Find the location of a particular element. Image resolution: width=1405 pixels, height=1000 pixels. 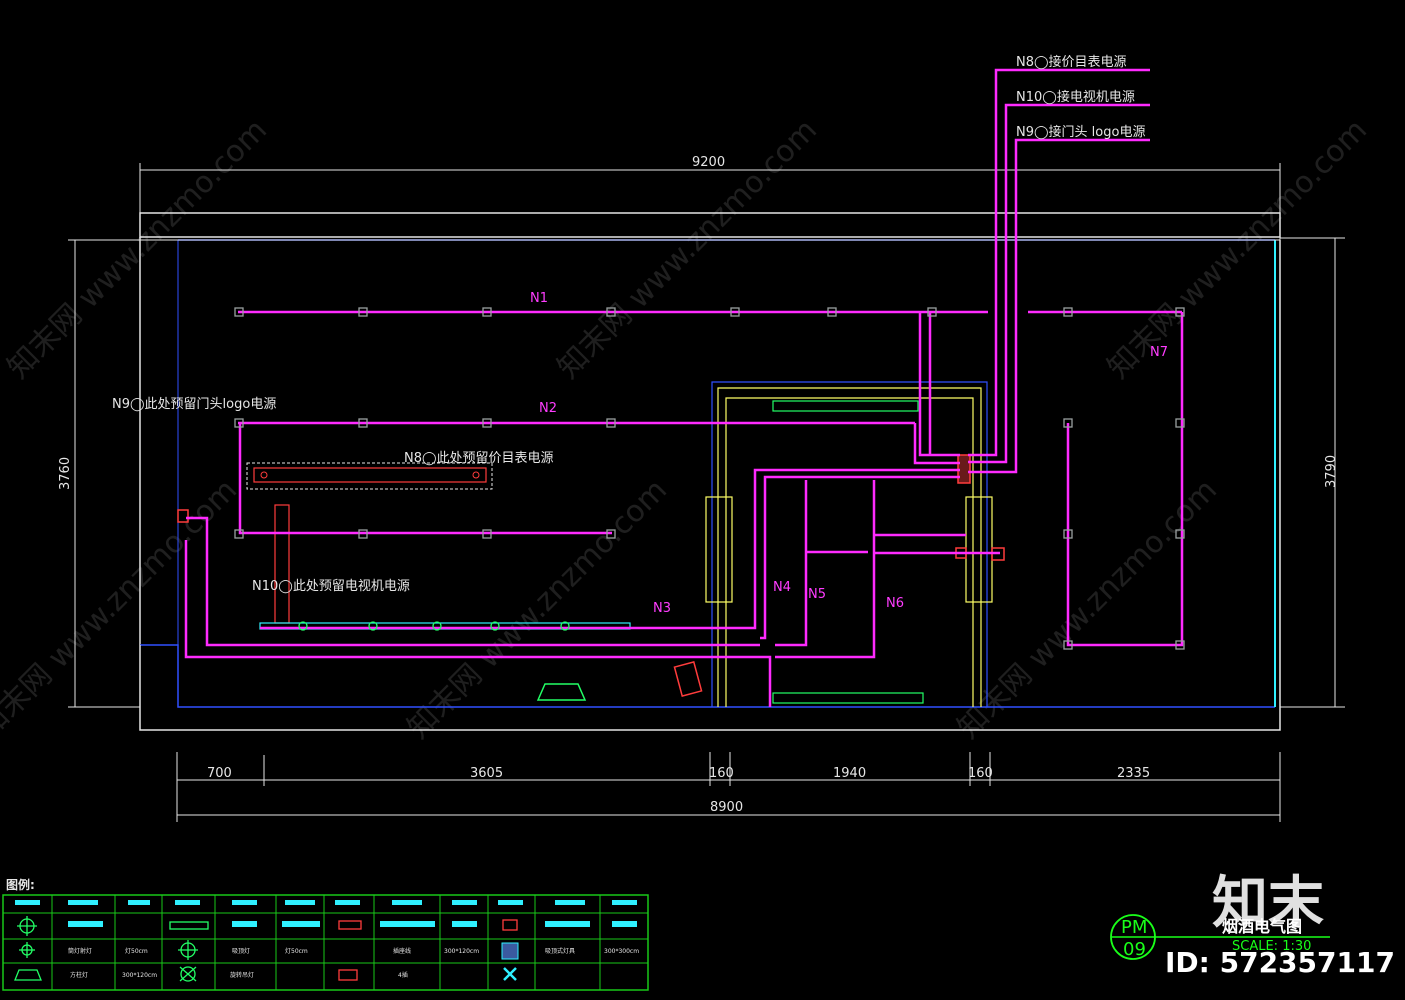

circuit-label-n5: N5 is located at coordinates (817, 594).